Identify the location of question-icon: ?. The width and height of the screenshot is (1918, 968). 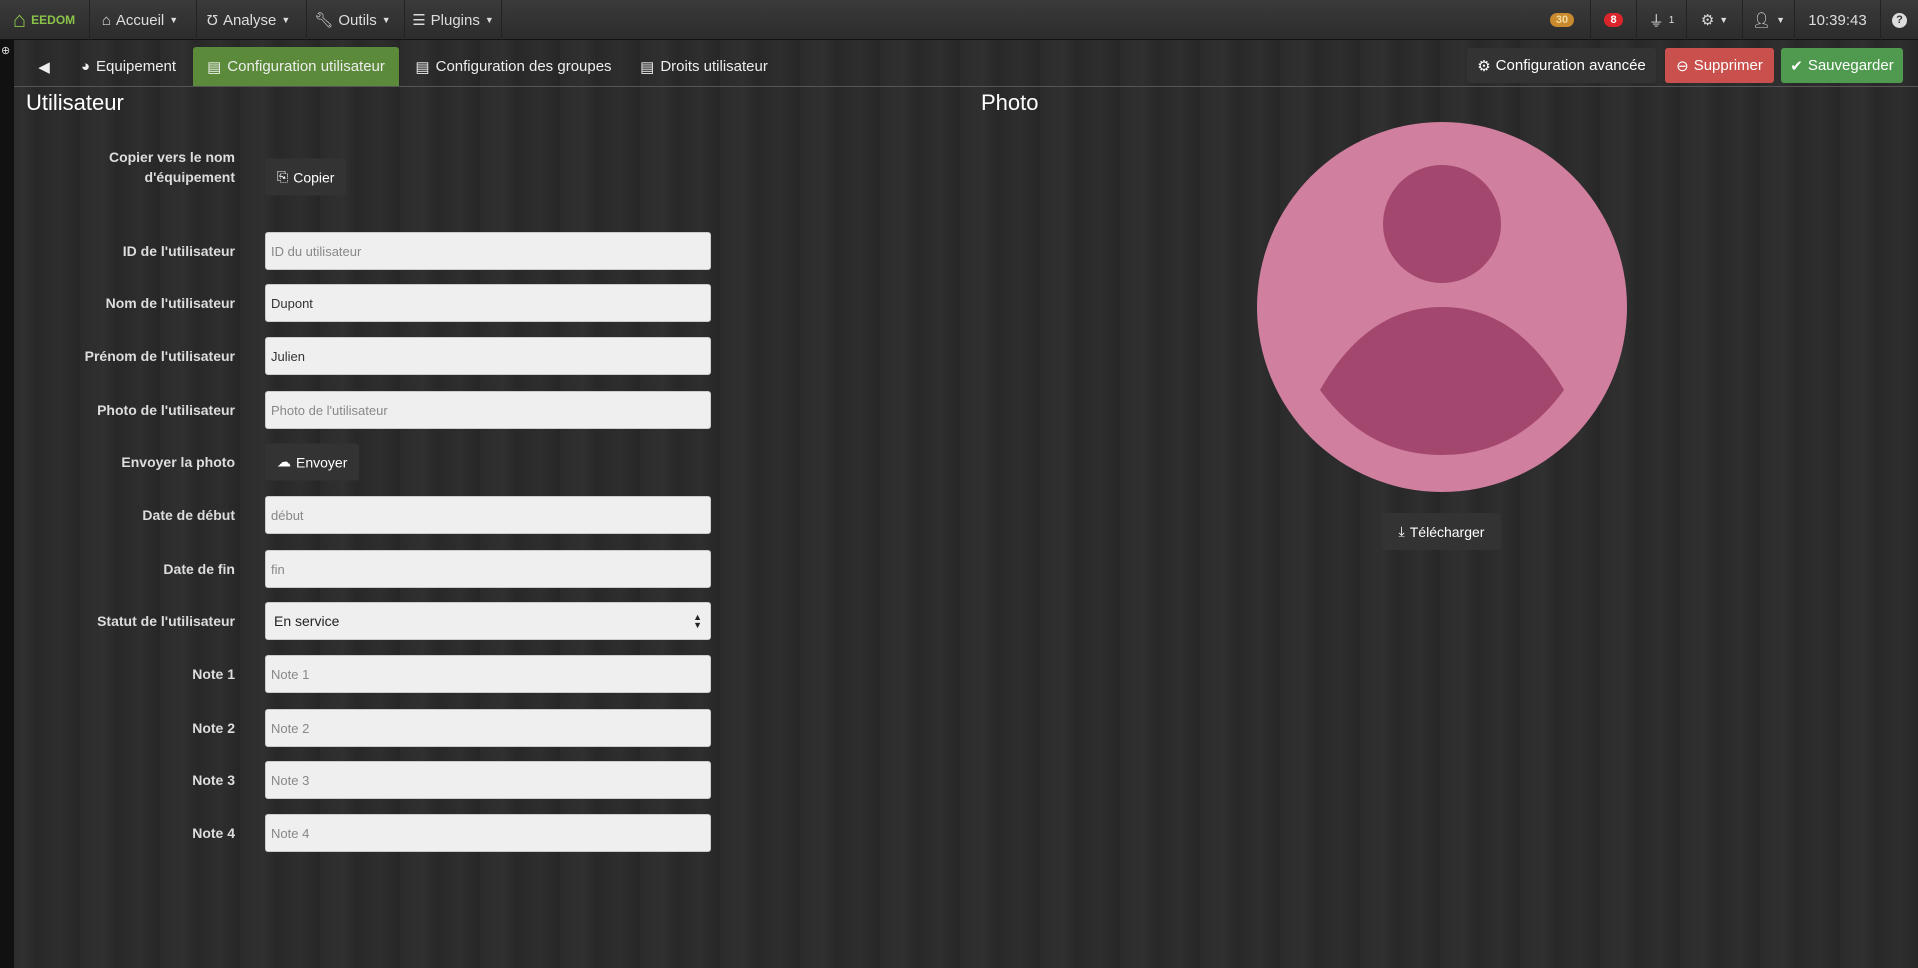
(1899, 20).